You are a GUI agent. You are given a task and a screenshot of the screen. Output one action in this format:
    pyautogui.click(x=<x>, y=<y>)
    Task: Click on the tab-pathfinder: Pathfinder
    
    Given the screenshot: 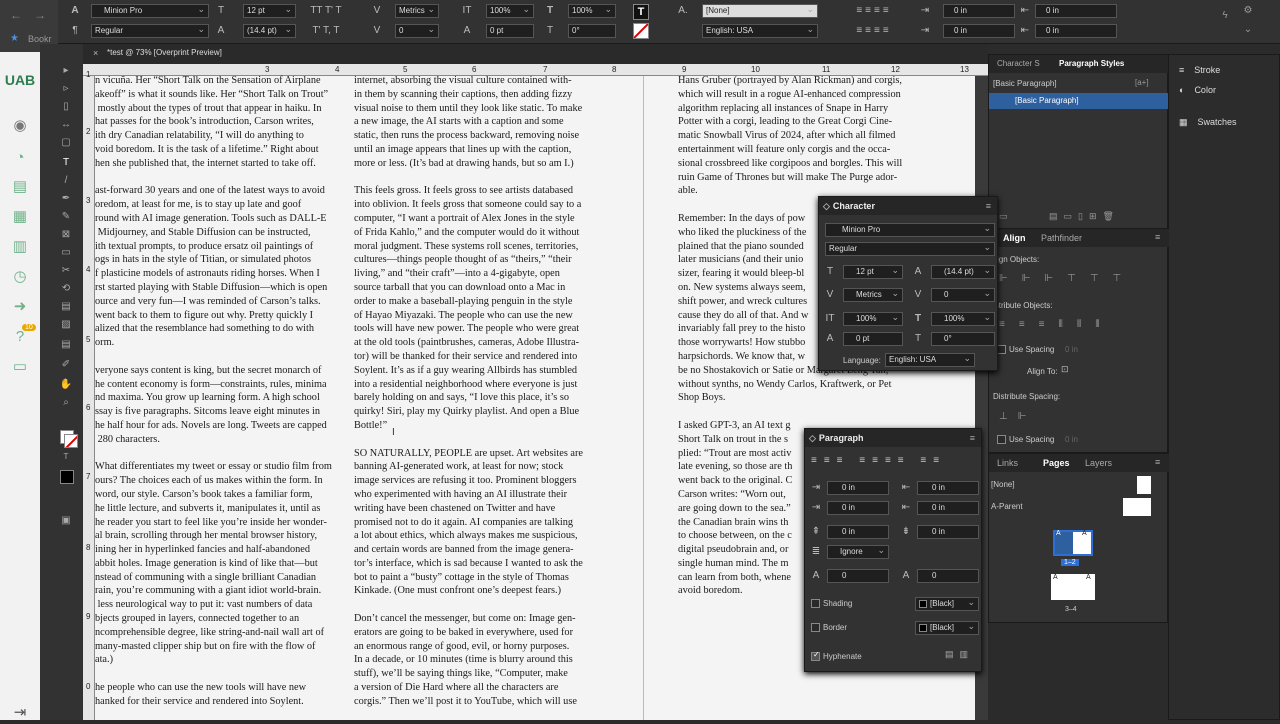 What is the action you would take?
    pyautogui.click(x=1061, y=238)
    